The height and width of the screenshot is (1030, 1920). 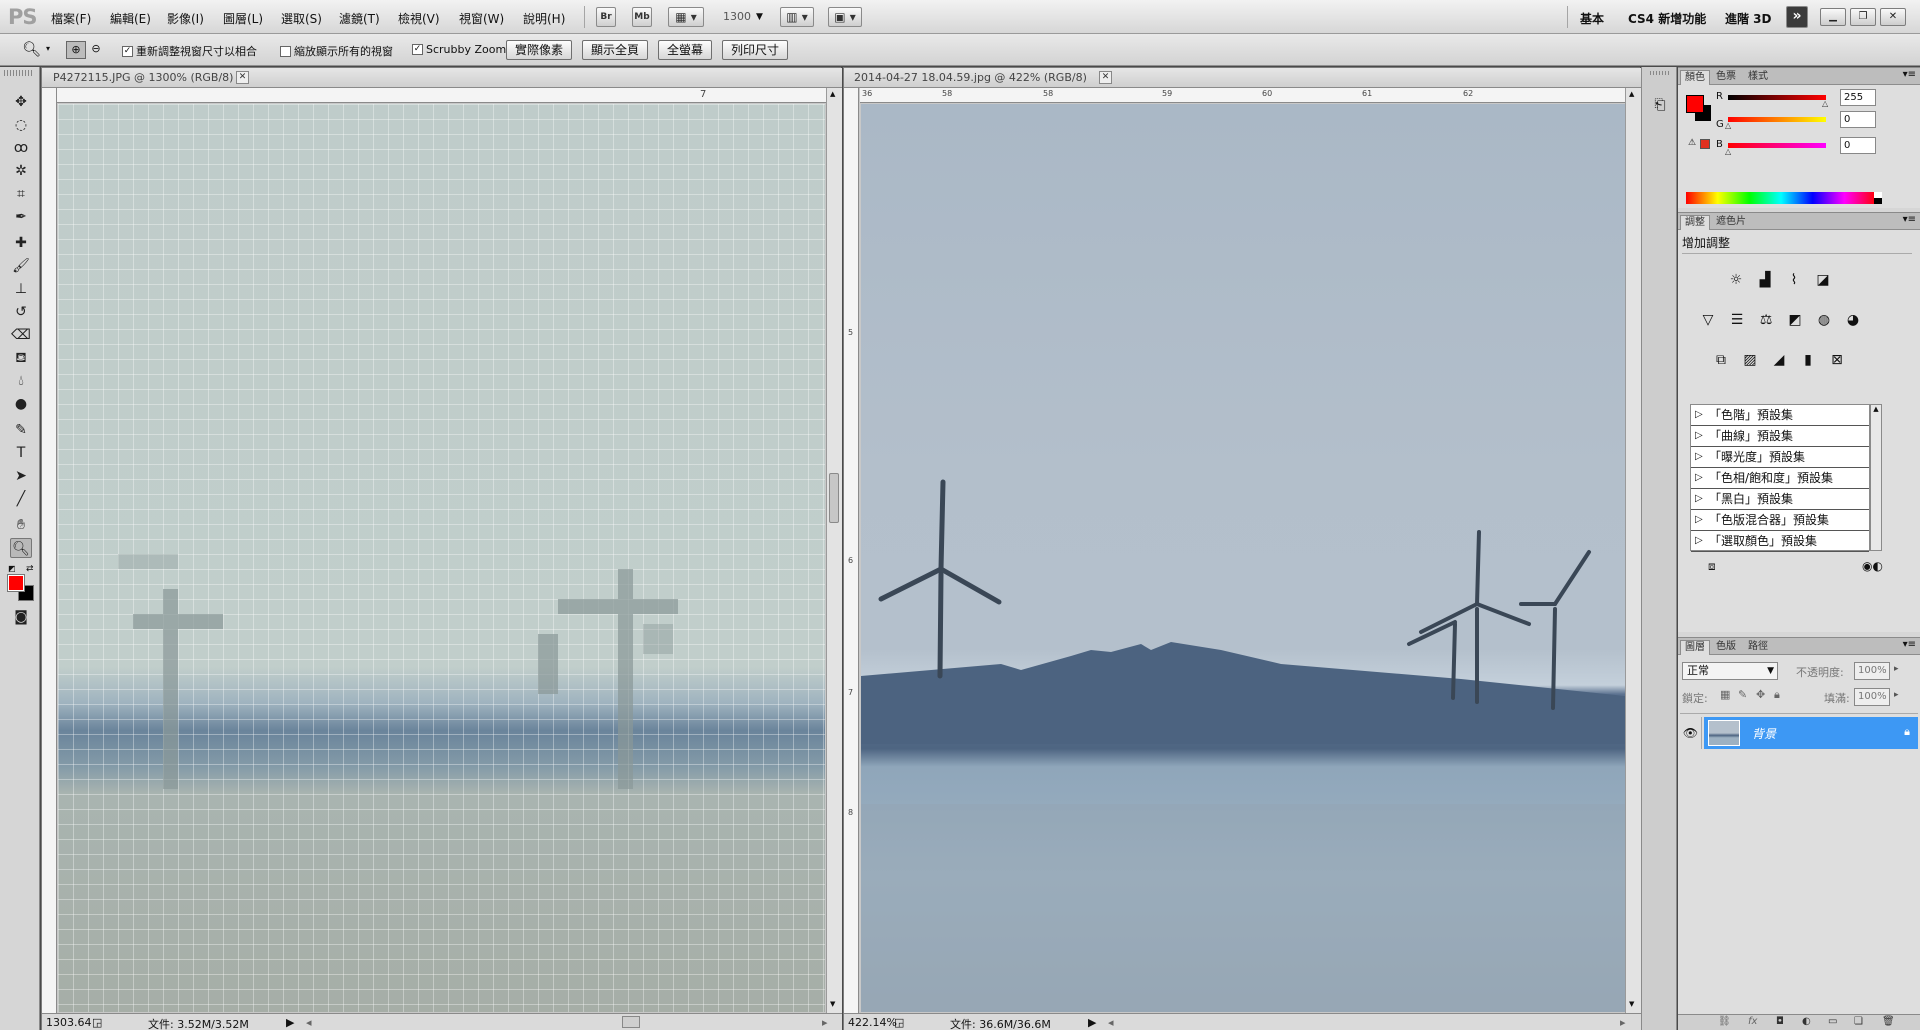 I want to click on new-layer-icon: ❏, so click(x=1858, y=1021).